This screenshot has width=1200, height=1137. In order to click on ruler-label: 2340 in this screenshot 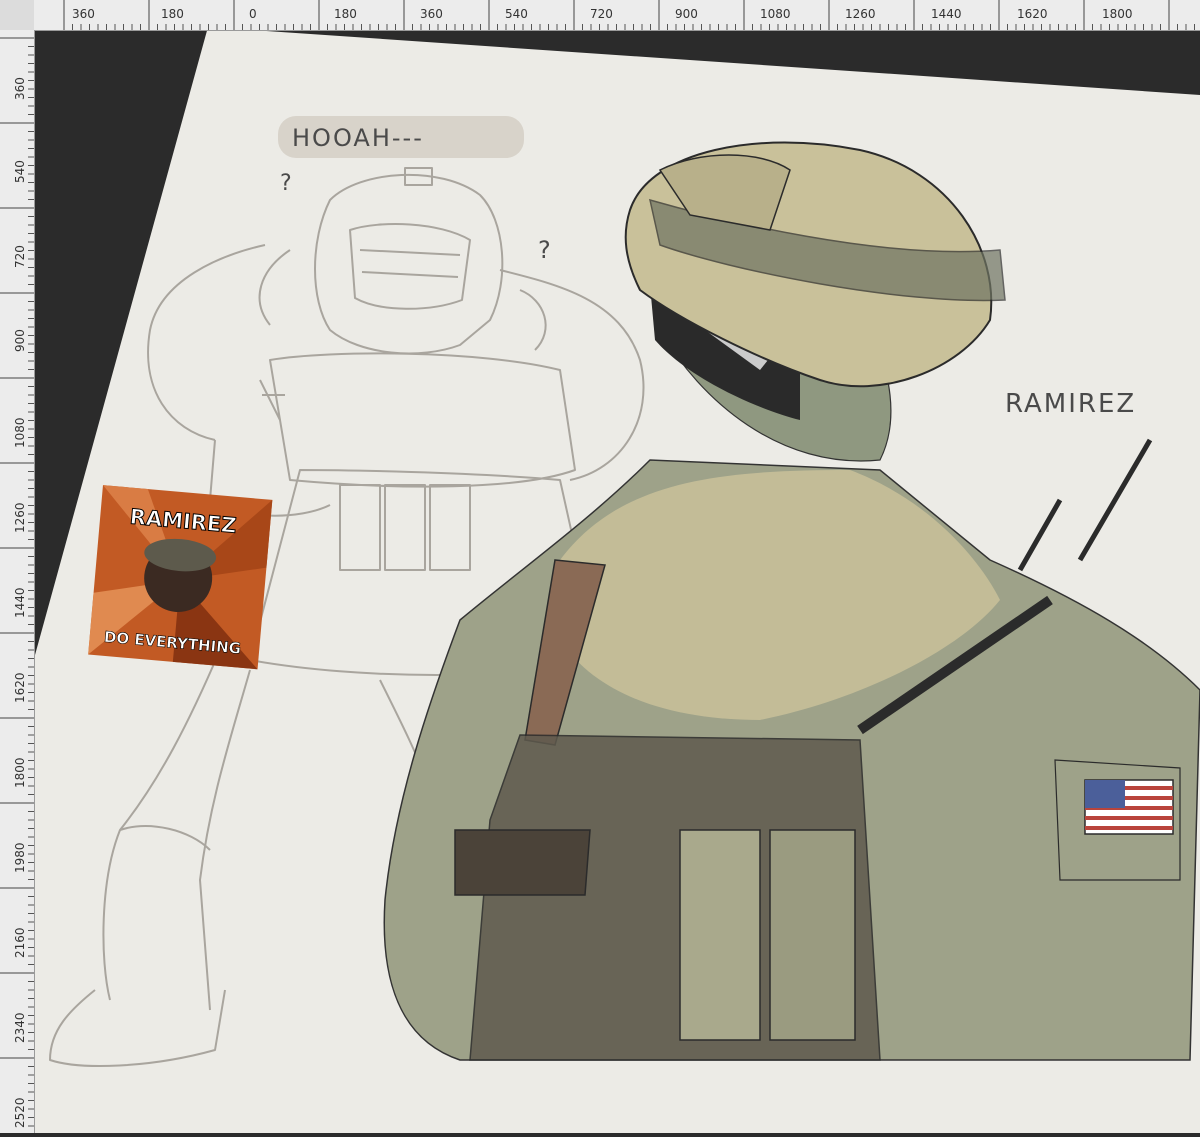, I will do `click(20, 1027)`.